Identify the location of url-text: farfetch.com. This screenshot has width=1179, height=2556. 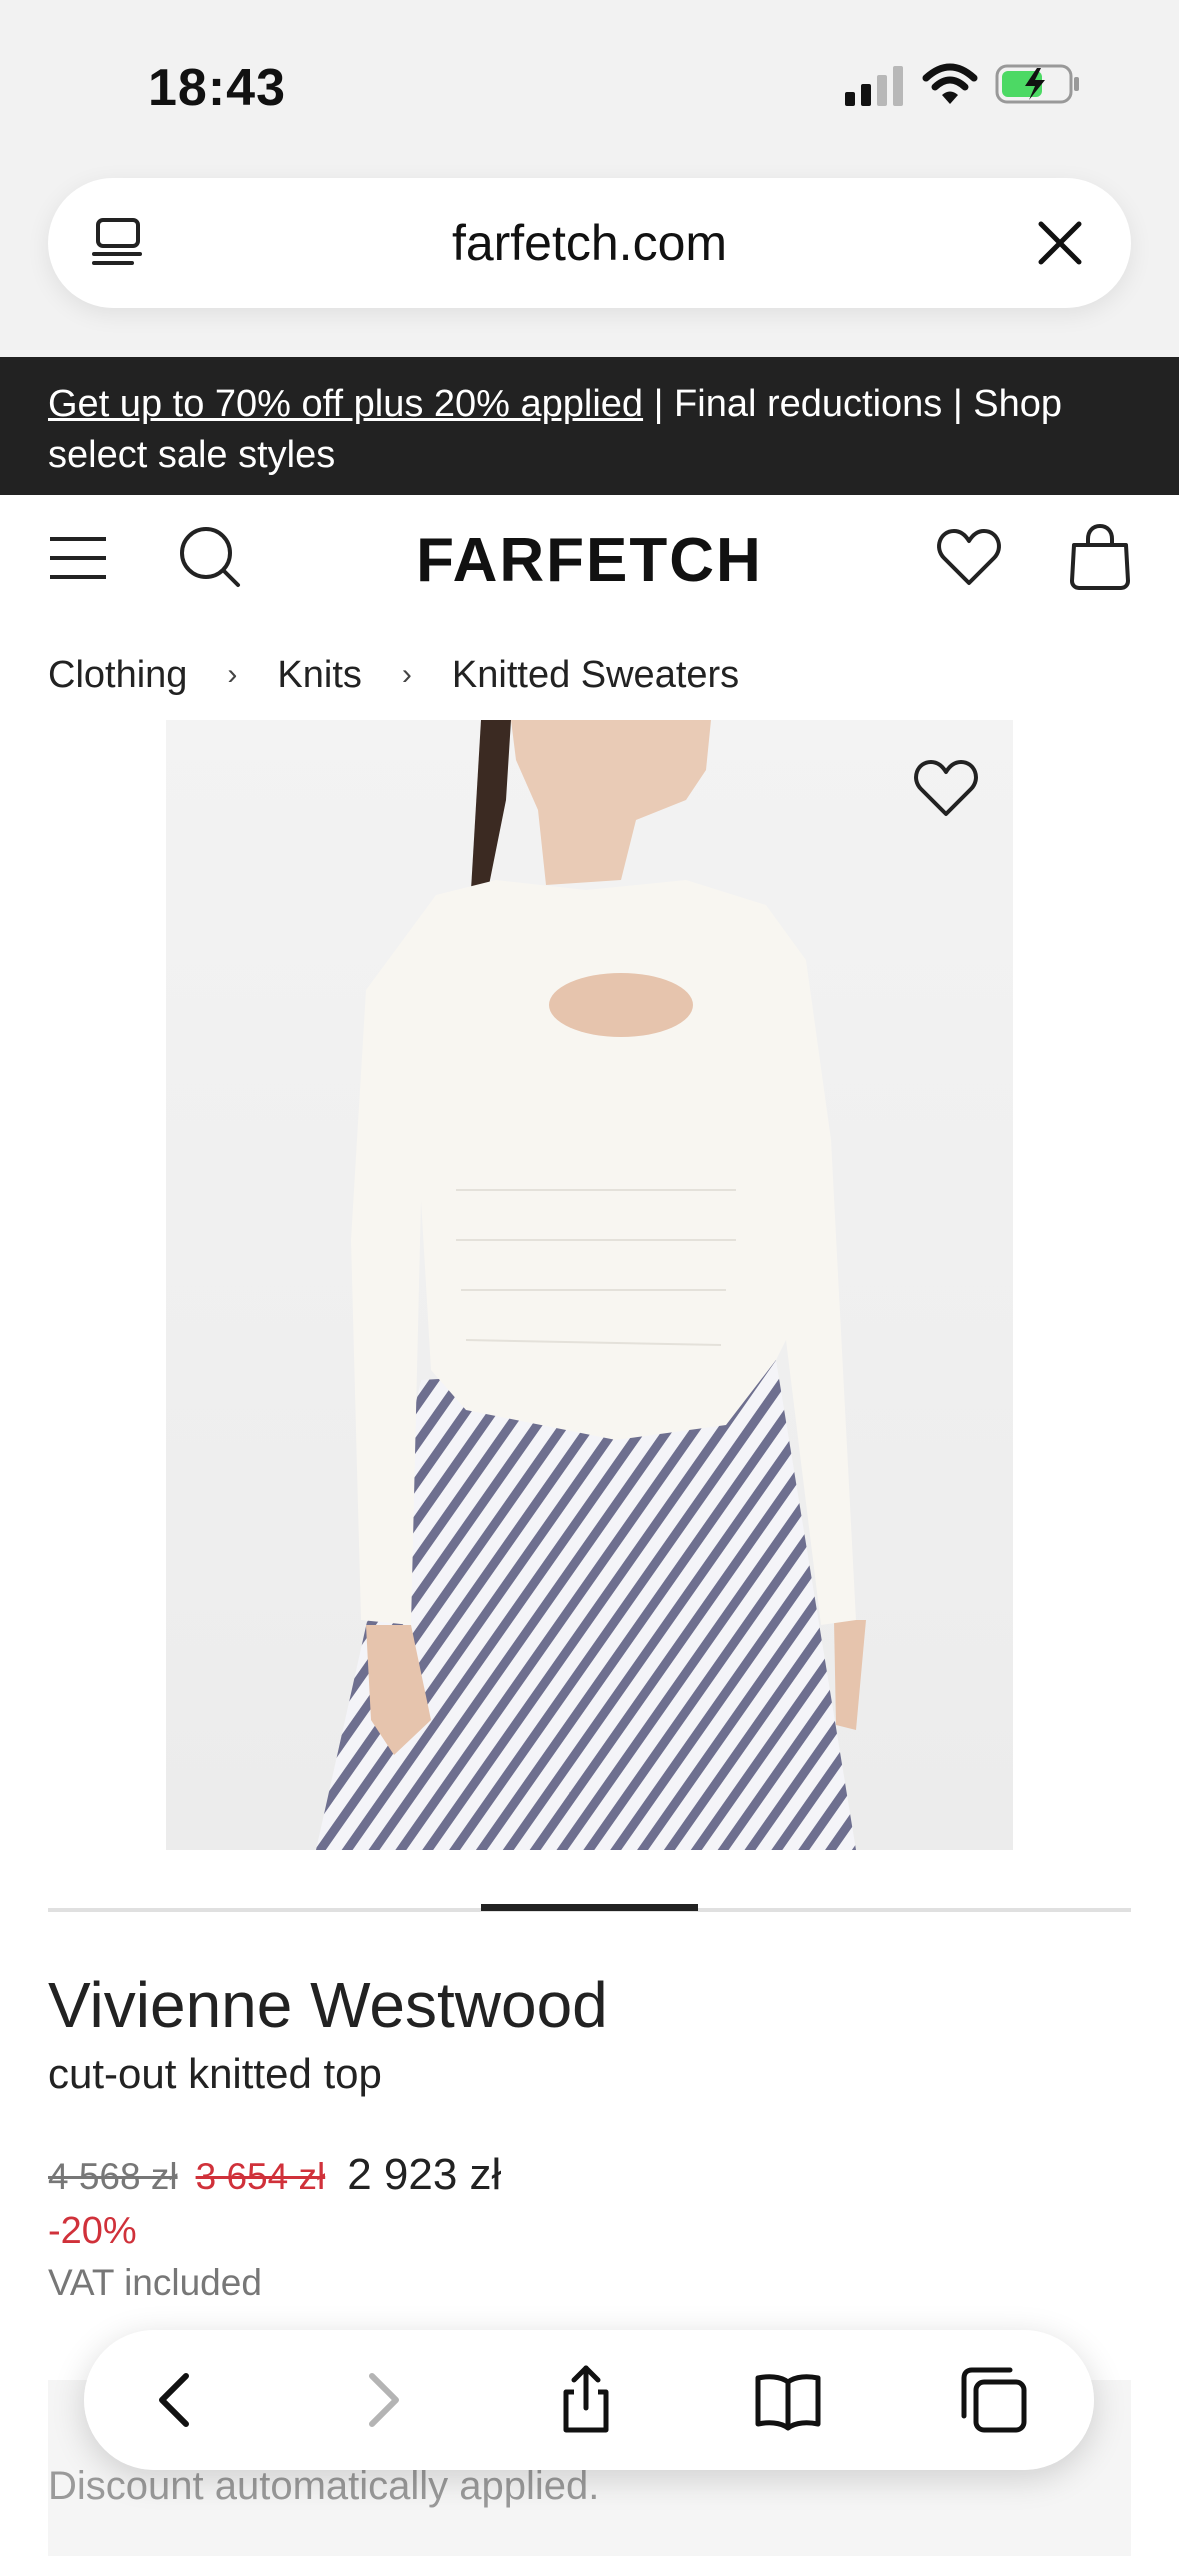
(589, 243).